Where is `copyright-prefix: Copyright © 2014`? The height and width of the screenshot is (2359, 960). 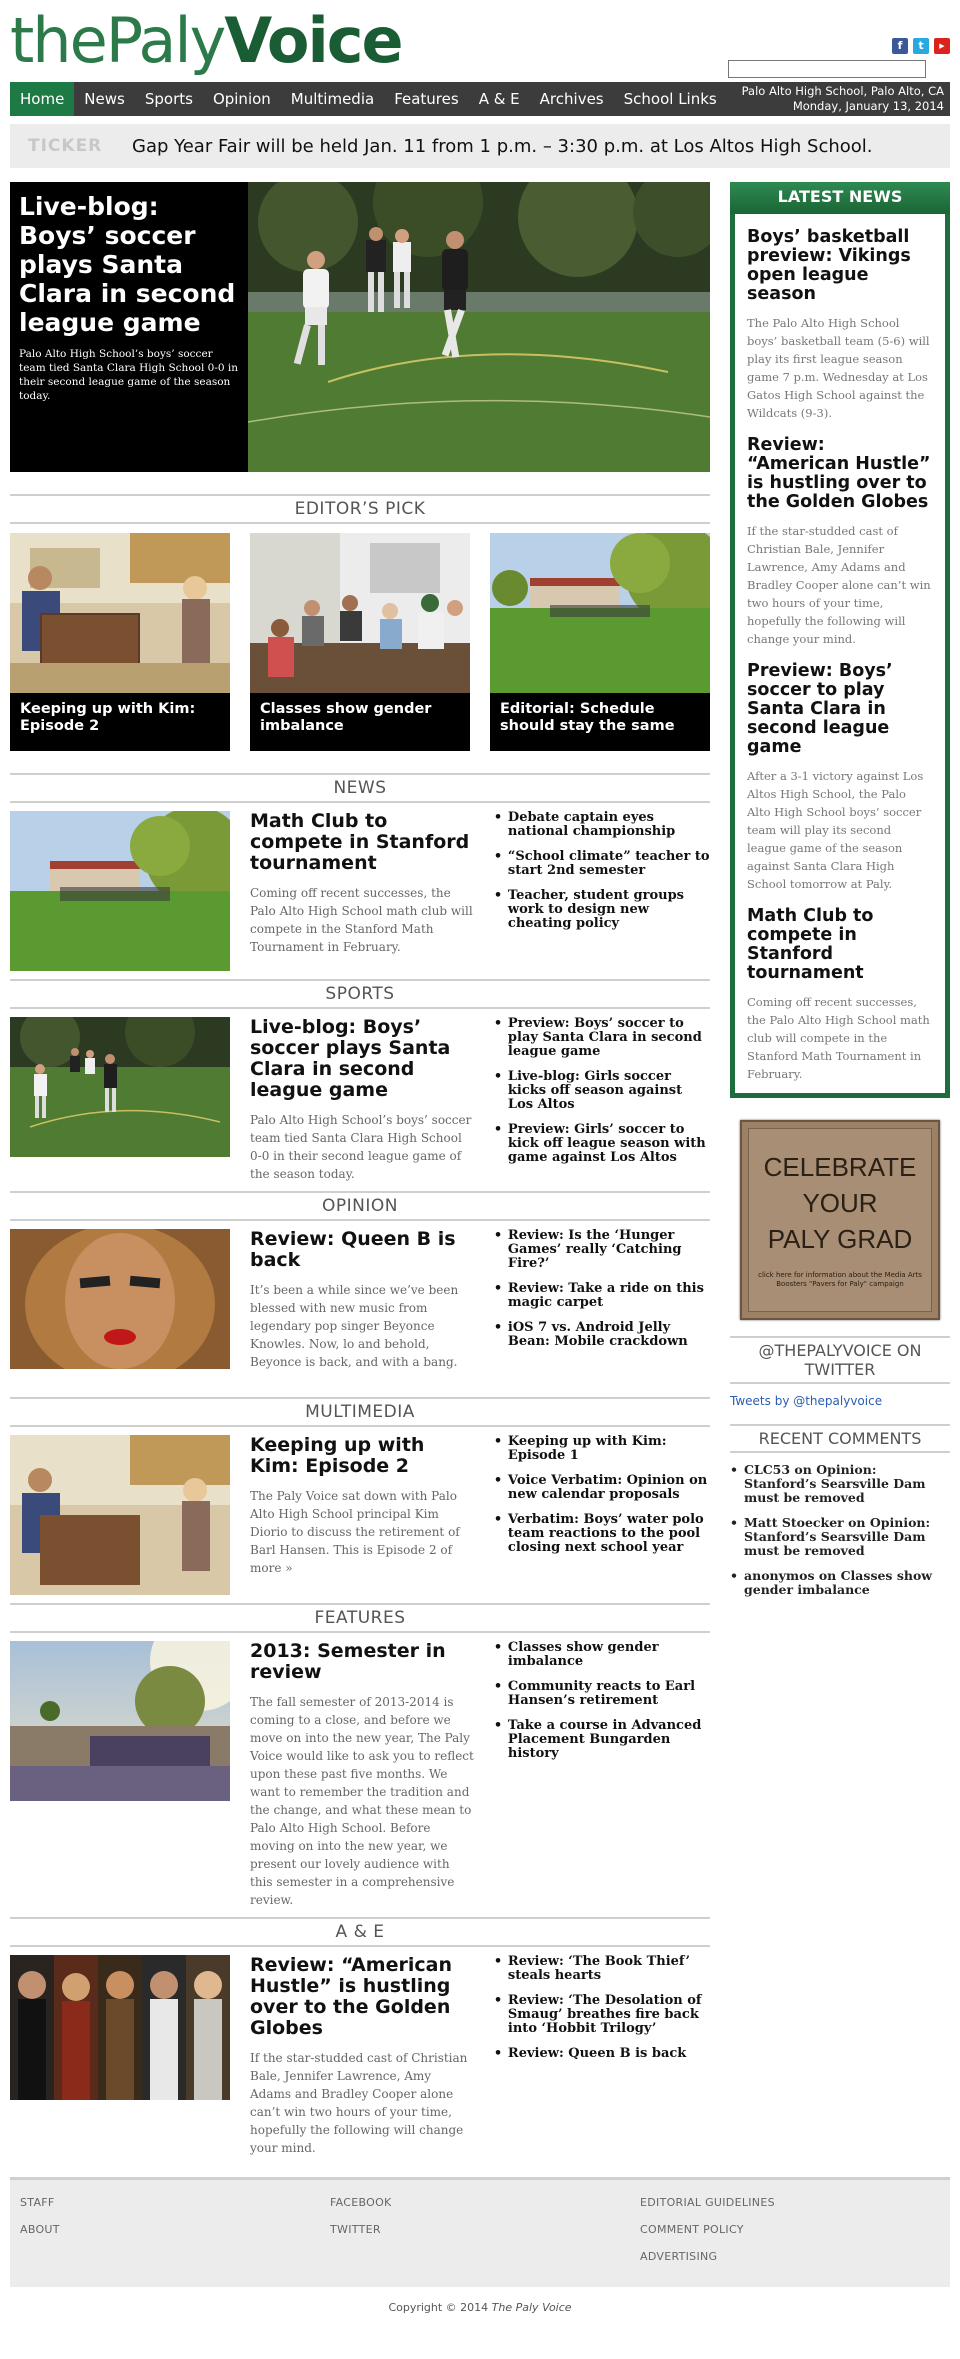
copyright-prefix: Copyright © 2014 is located at coordinates (440, 2307).